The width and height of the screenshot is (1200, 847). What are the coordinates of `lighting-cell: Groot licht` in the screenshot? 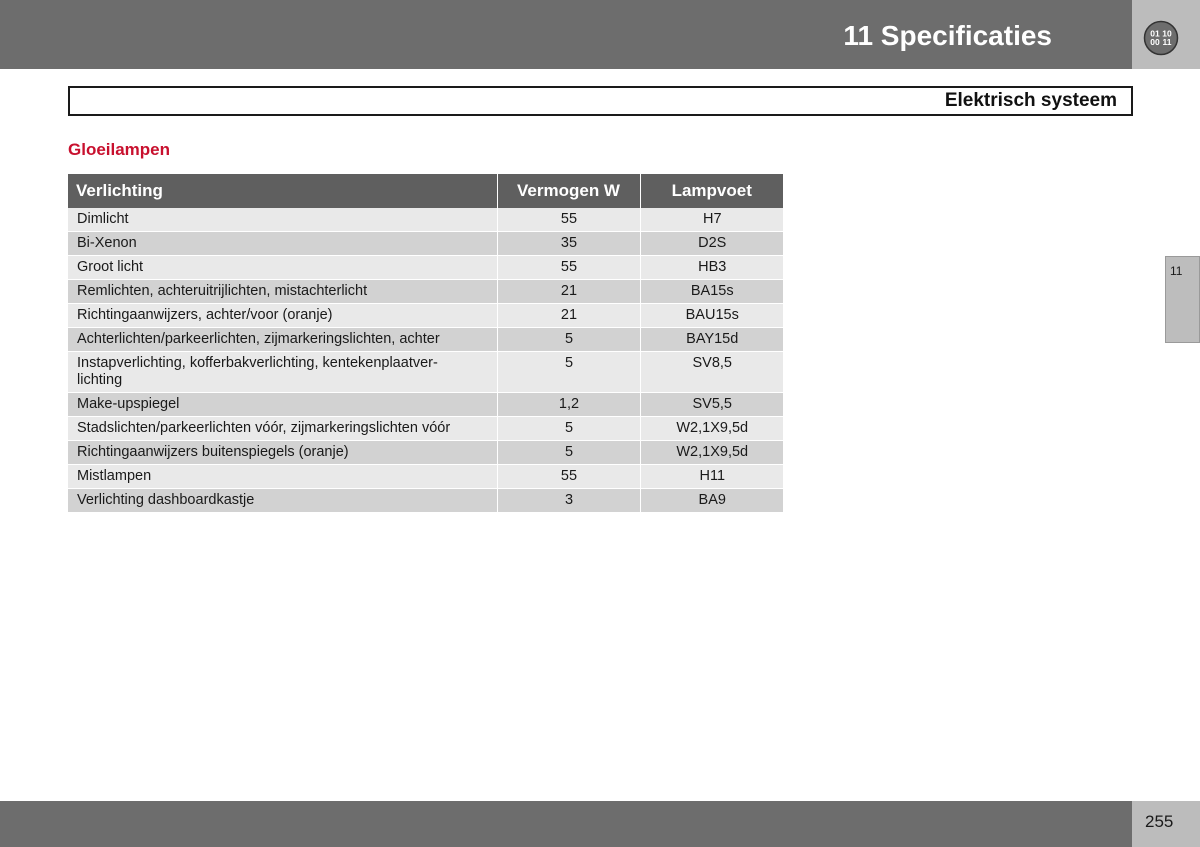 It's located at (283, 267).